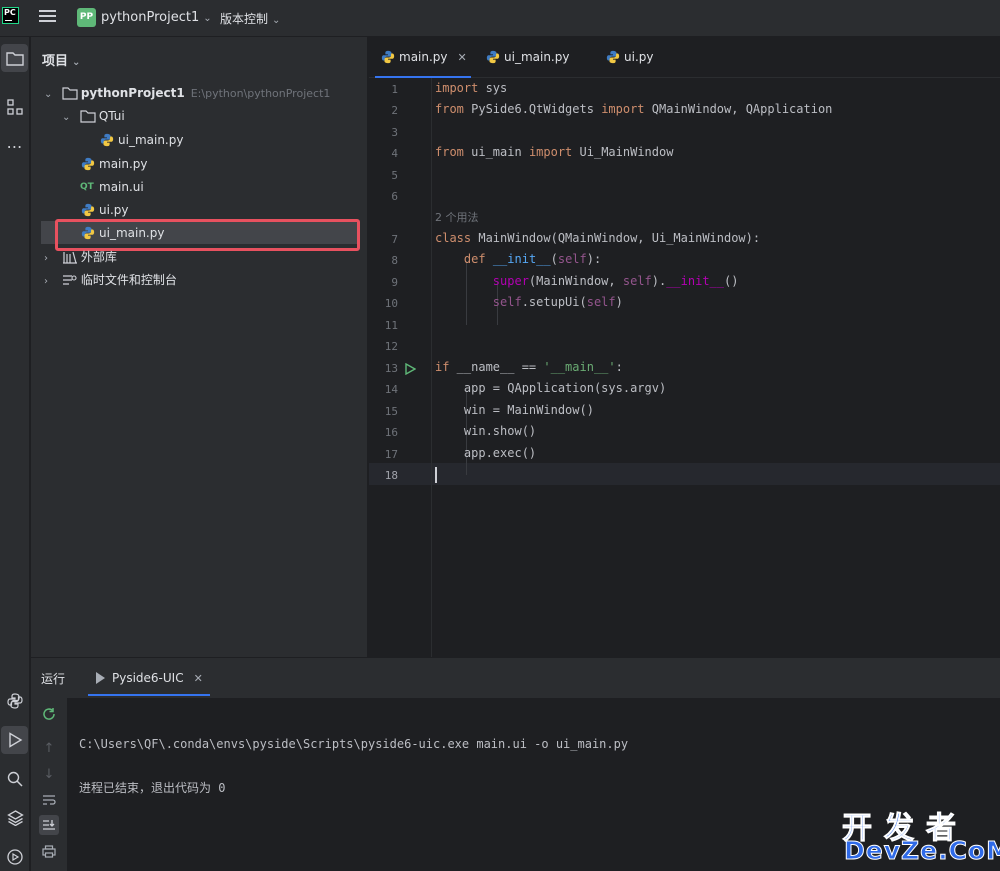 Image resolution: width=1000 pixels, height=871 pixels. What do you see at coordinates (436, 475) in the screenshot?
I see `text-caret` at bounding box center [436, 475].